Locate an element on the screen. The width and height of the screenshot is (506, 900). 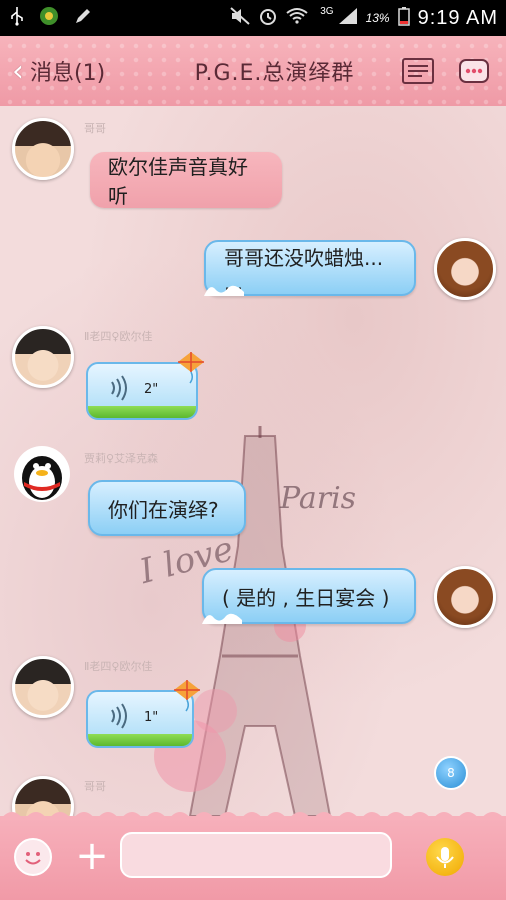
voice-input-button is located at coordinates (445, 857).